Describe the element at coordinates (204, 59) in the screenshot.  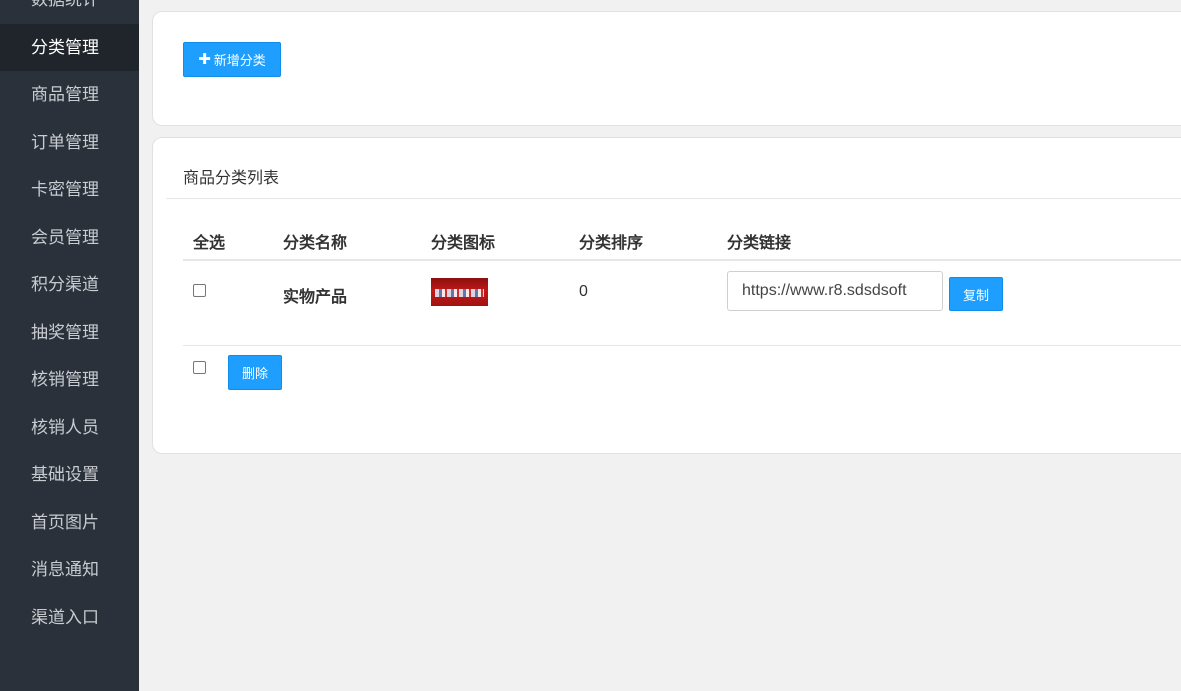
I see `plus-icon: ✚` at that location.